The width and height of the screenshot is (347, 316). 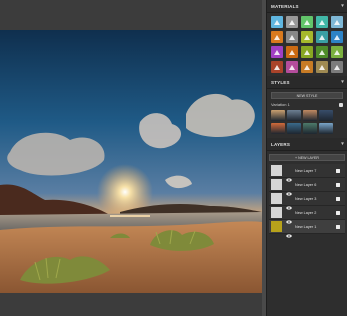 I want to click on layers-title: LAYERS, so click(x=281, y=144).